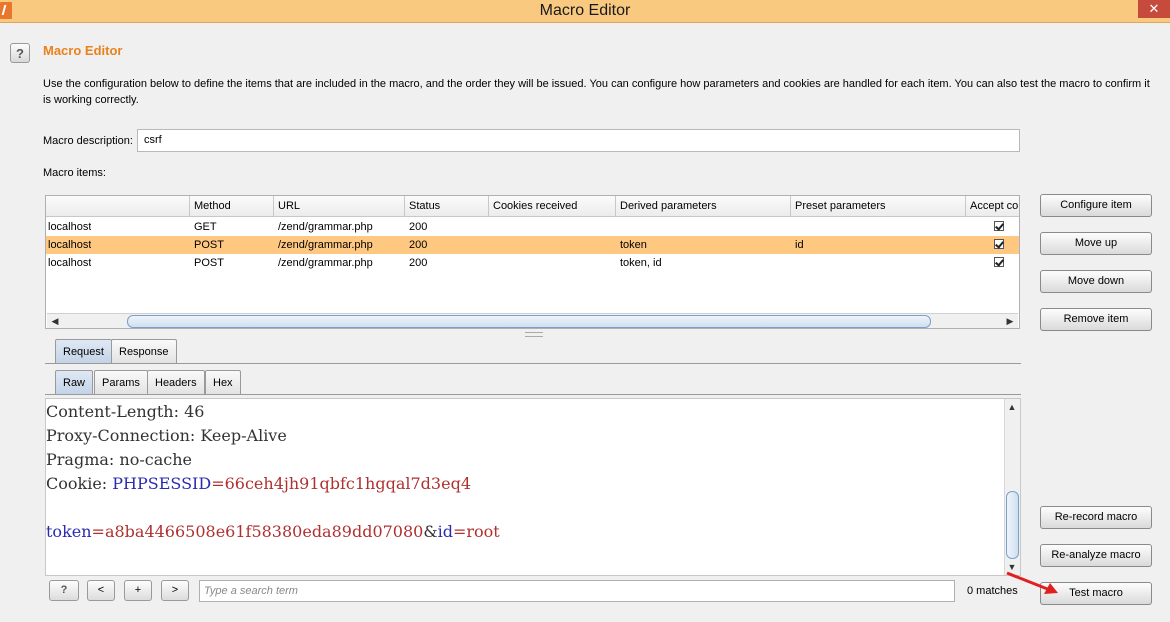 Image resolution: width=1170 pixels, height=622 pixels. I want to click on rerecord-macro-button: Re-record macro, so click(1096, 517).